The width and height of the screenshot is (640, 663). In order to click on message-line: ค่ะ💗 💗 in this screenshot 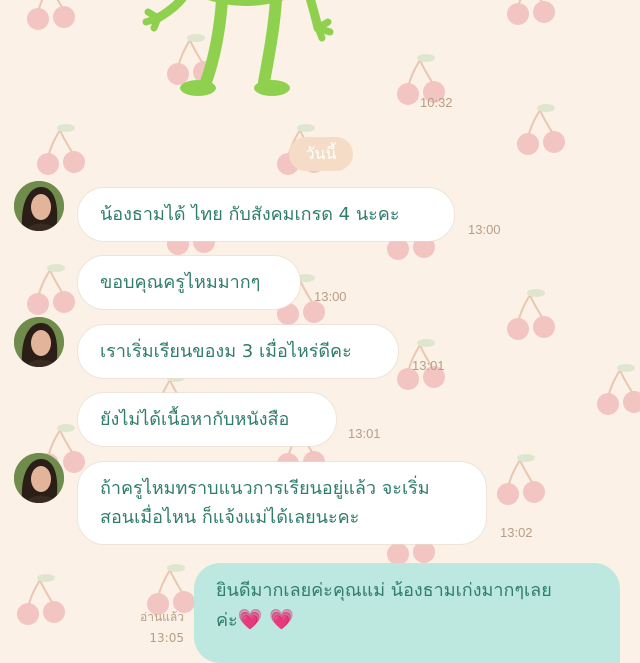, I will do `click(255, 619)`.